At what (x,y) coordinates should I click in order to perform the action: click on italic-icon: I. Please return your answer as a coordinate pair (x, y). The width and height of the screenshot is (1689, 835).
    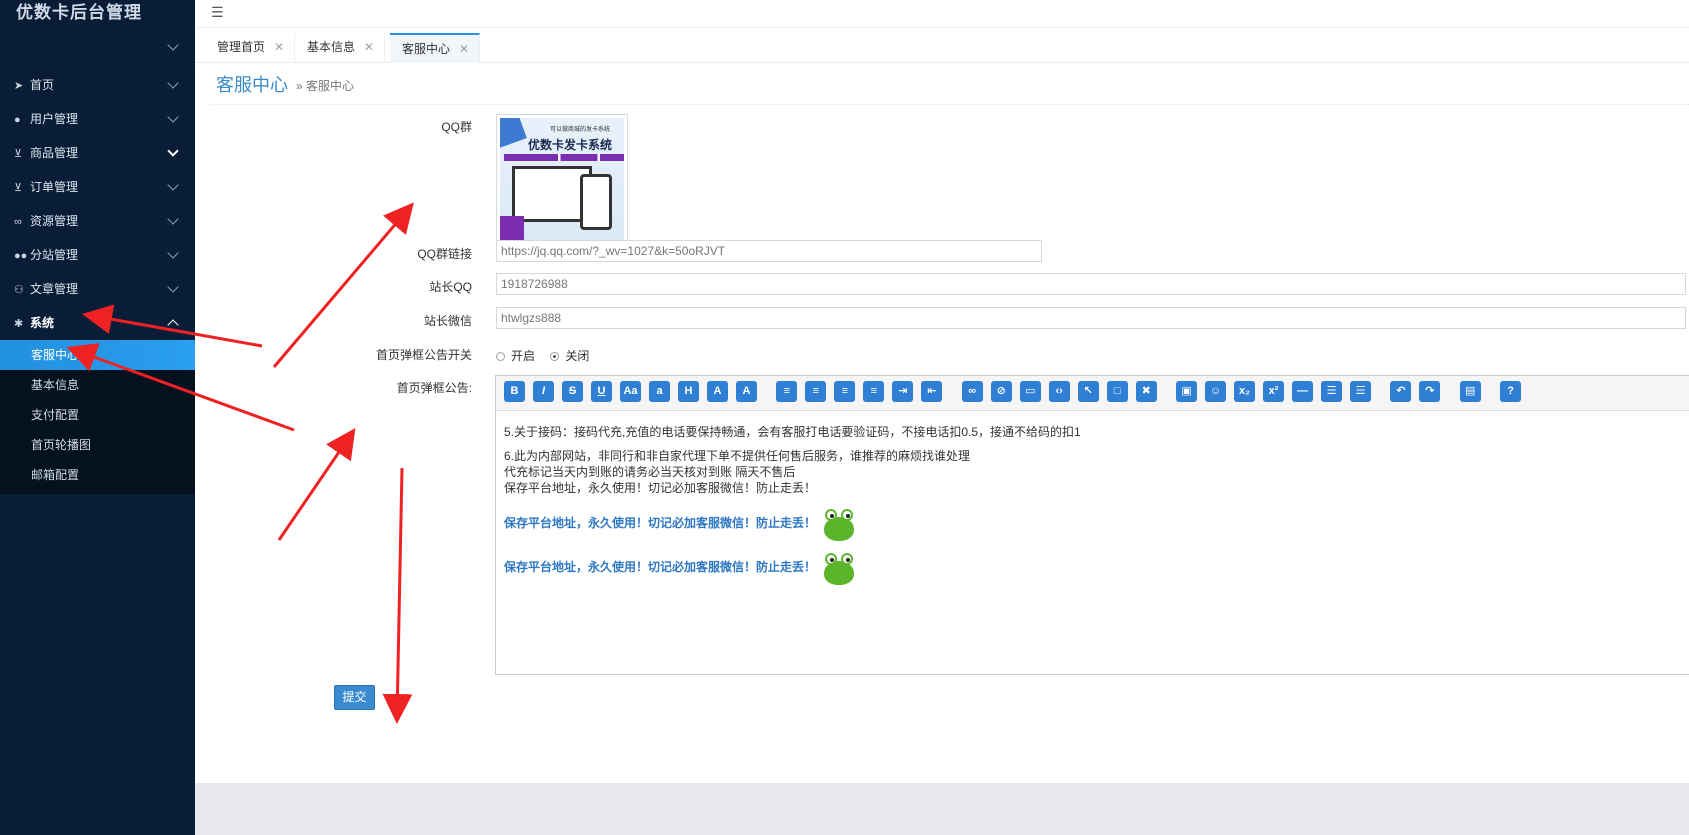
    Looking at the image, I should click on (543, 391).